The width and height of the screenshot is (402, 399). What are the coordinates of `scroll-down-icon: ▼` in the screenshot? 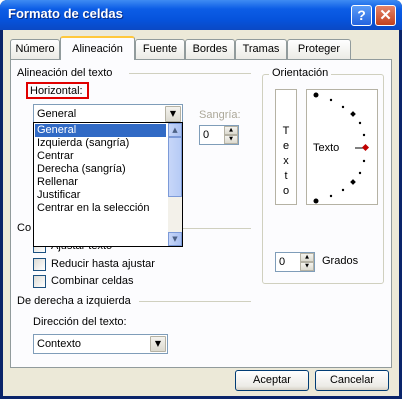 It's located at (175, 239).